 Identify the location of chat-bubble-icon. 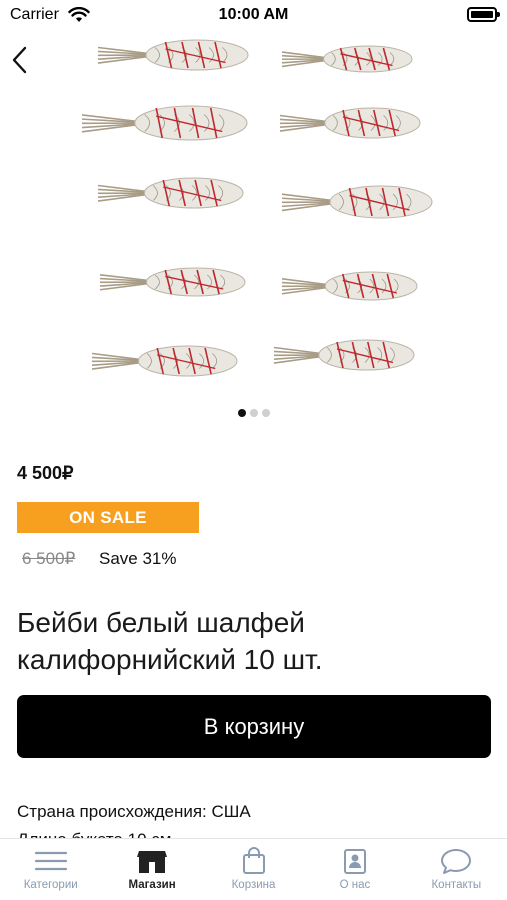
(456, 861).